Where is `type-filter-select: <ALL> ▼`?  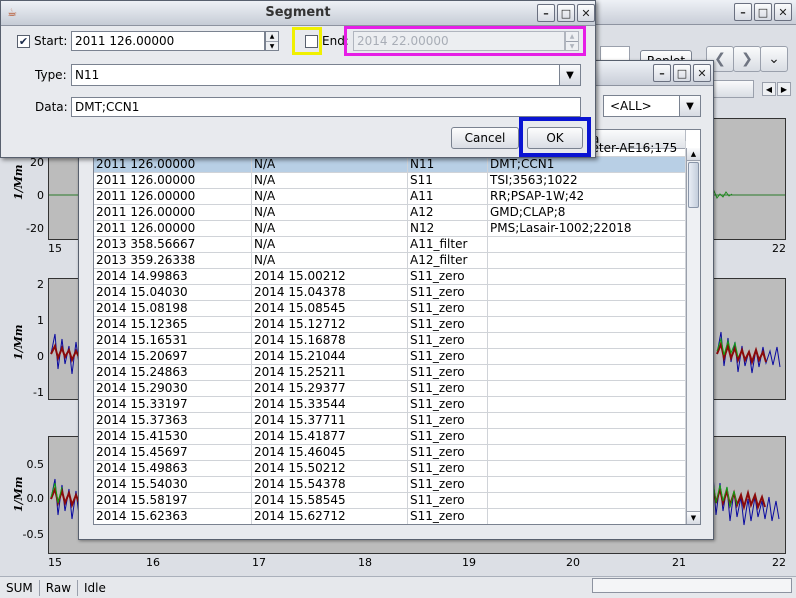 type-filter-select: <ALL> ▼ is located at coordinates (652, 106).